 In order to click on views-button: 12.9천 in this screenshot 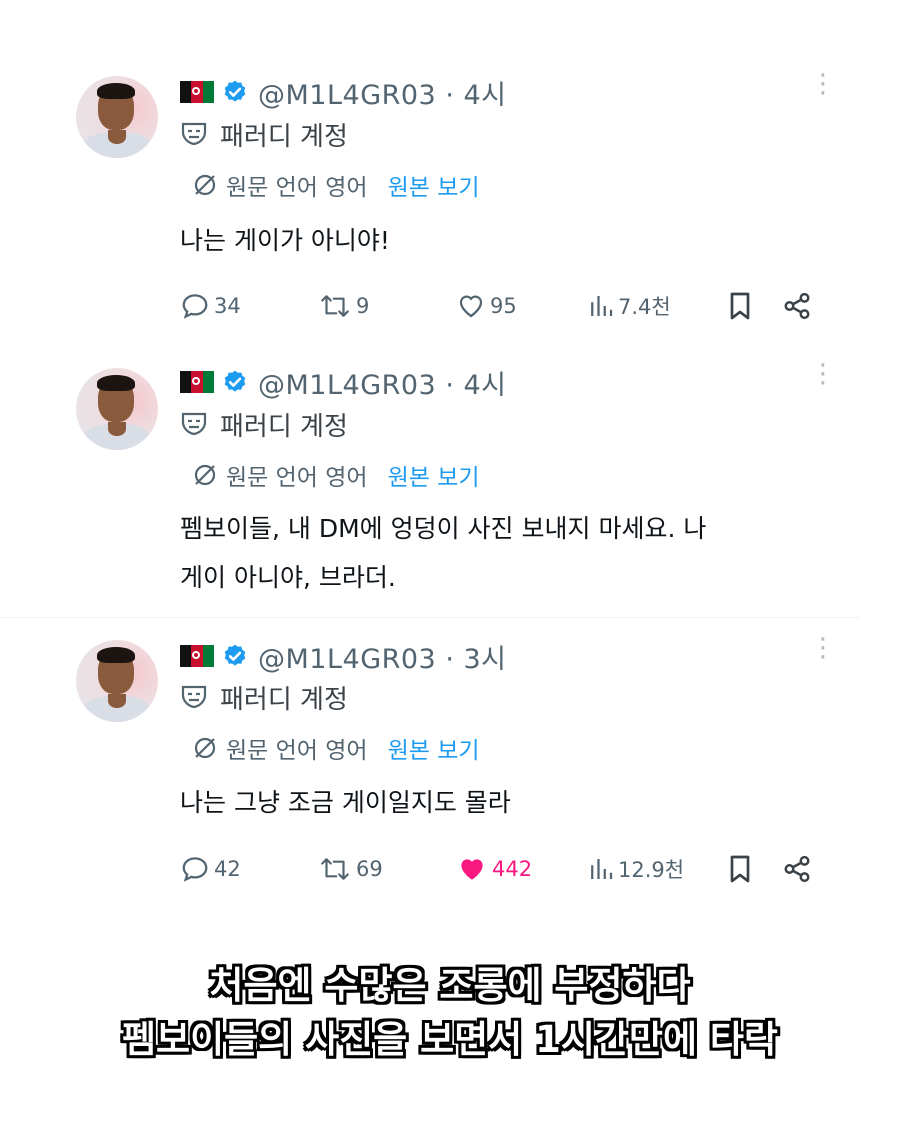, I will do `click(636, 869)`.